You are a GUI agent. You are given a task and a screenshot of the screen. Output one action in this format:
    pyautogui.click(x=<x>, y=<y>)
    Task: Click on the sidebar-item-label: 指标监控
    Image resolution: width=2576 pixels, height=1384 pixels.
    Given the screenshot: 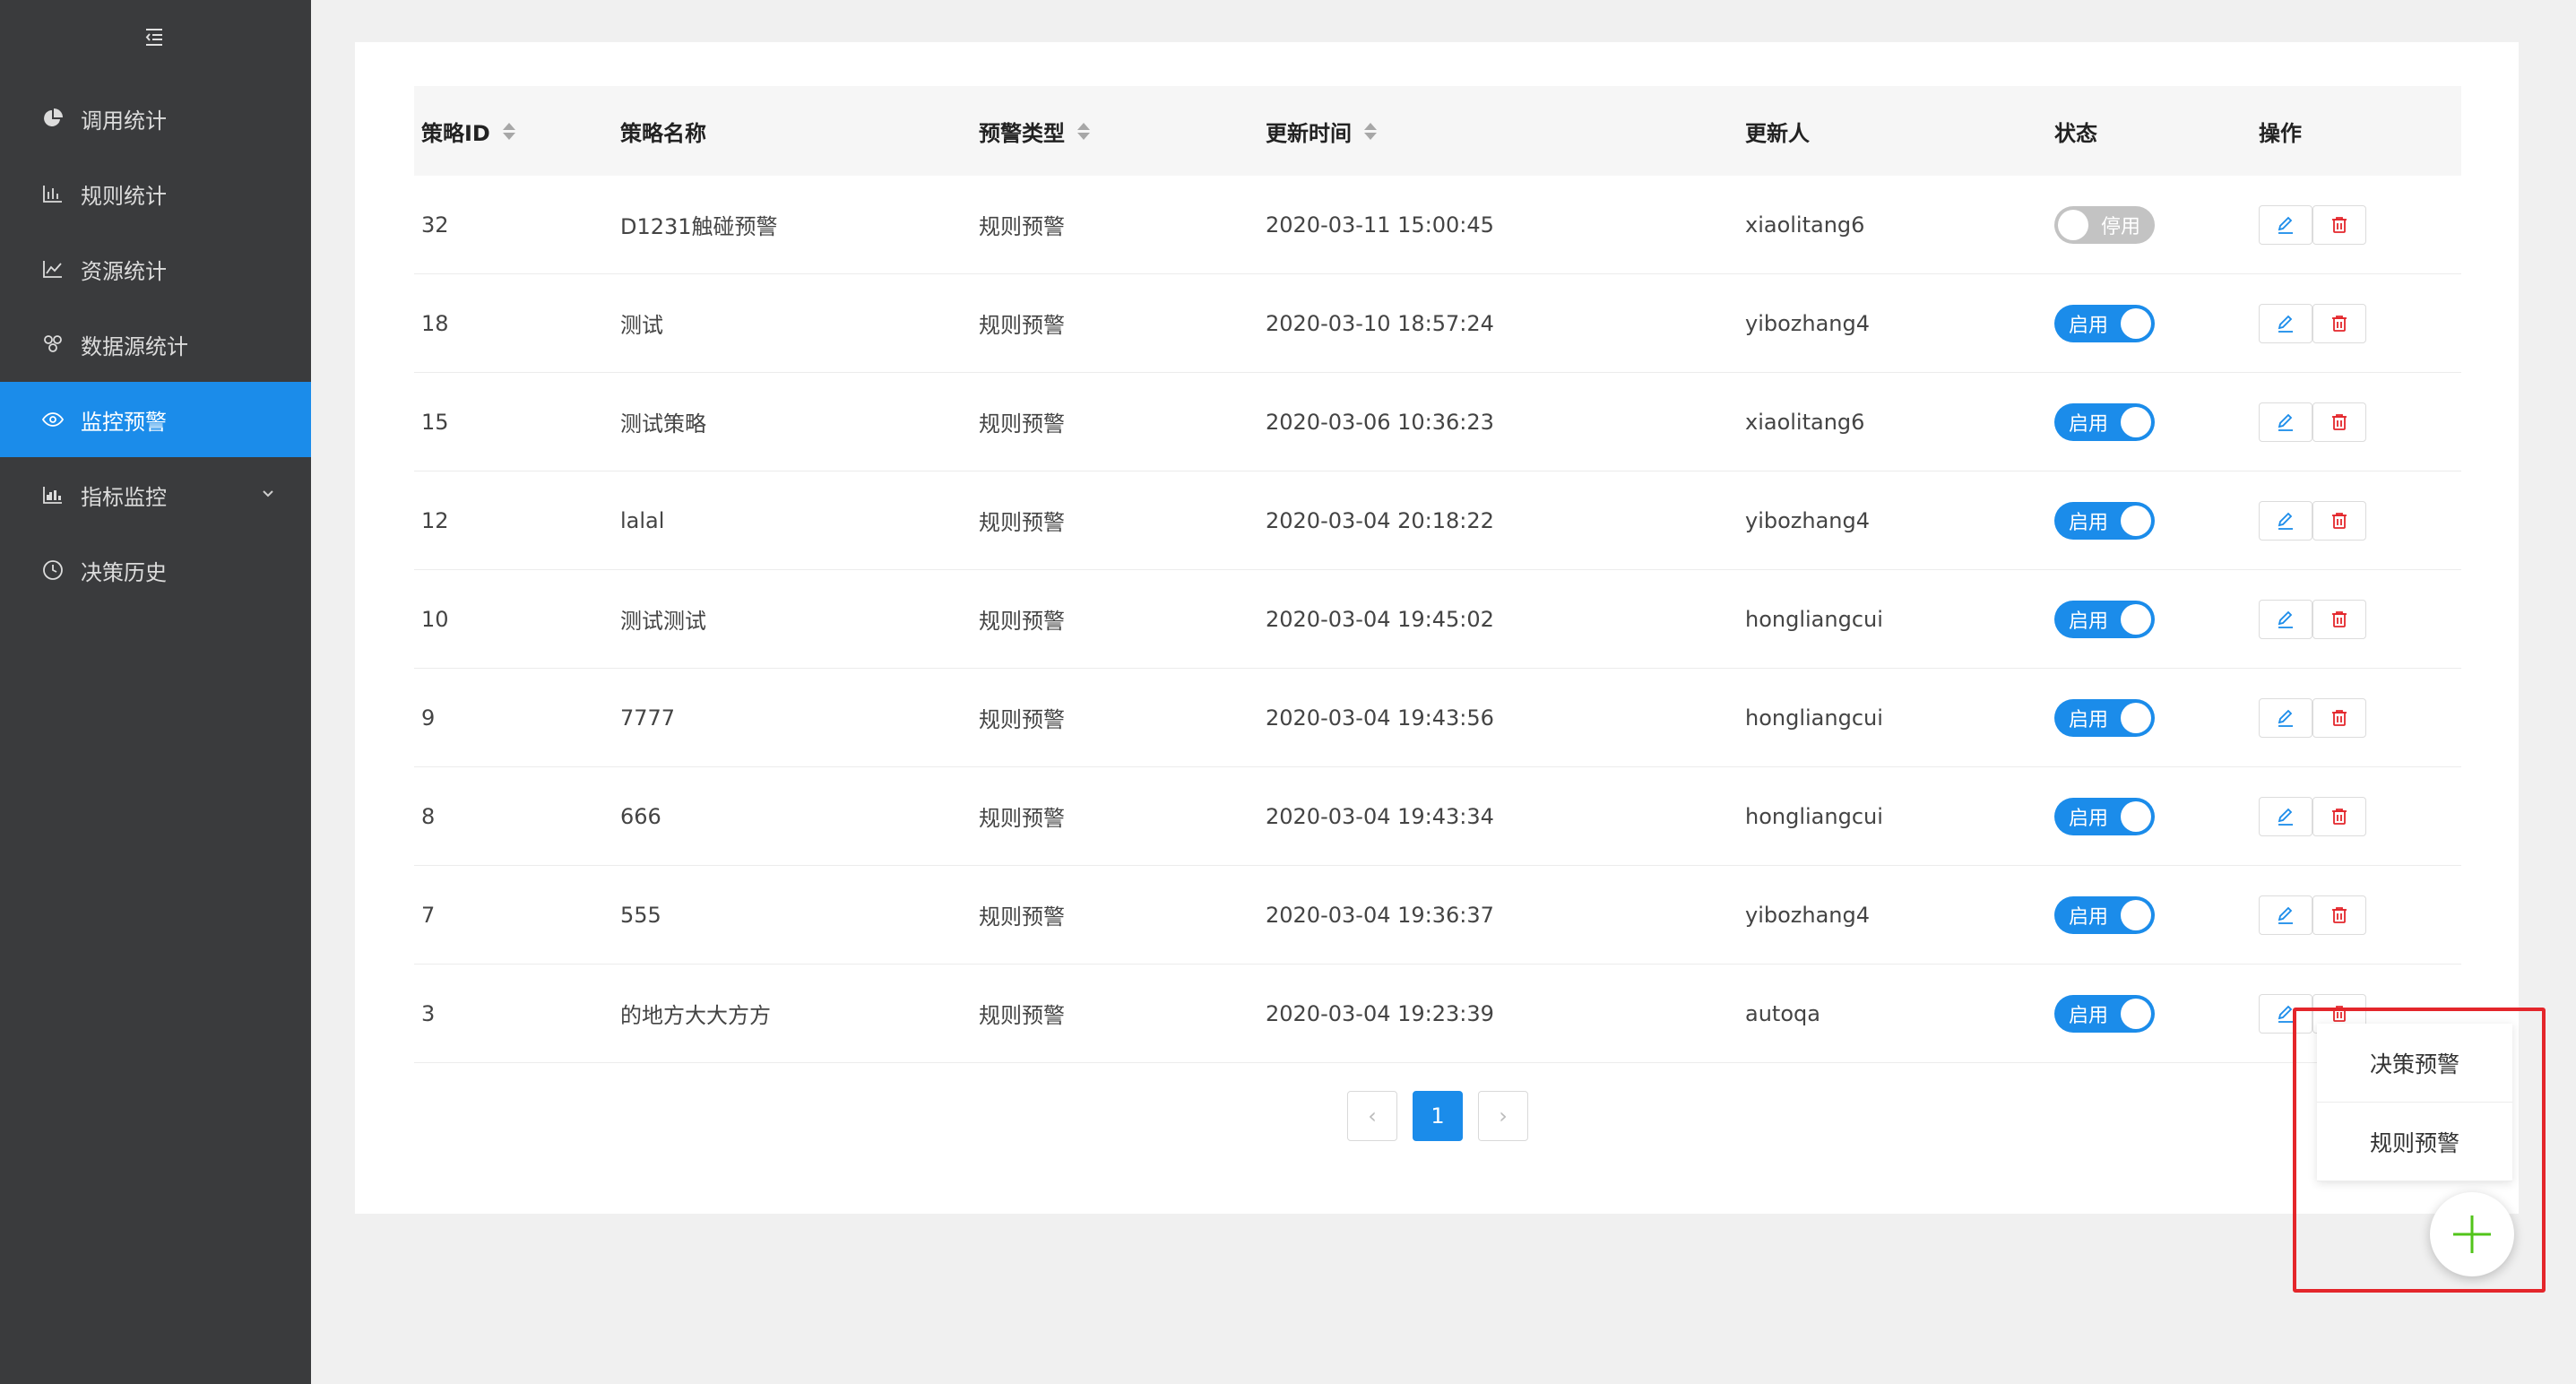 What is the action you would take?
    pyautogui.click(x=124, y=497)
    